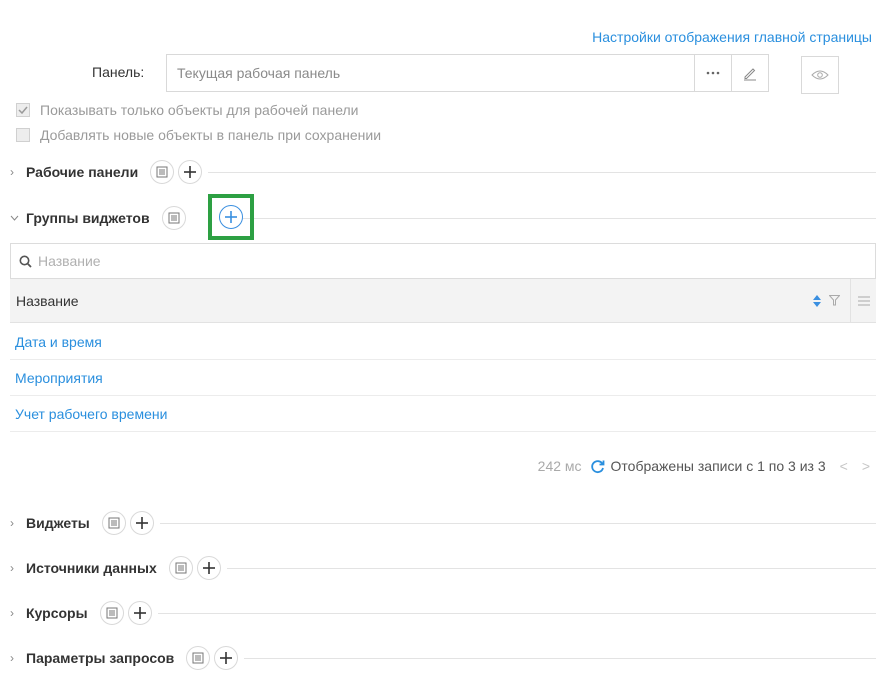 The height and width of the screenshot is (673, 876). I want to click on add-widget-group-highlight, so click(231, 217).